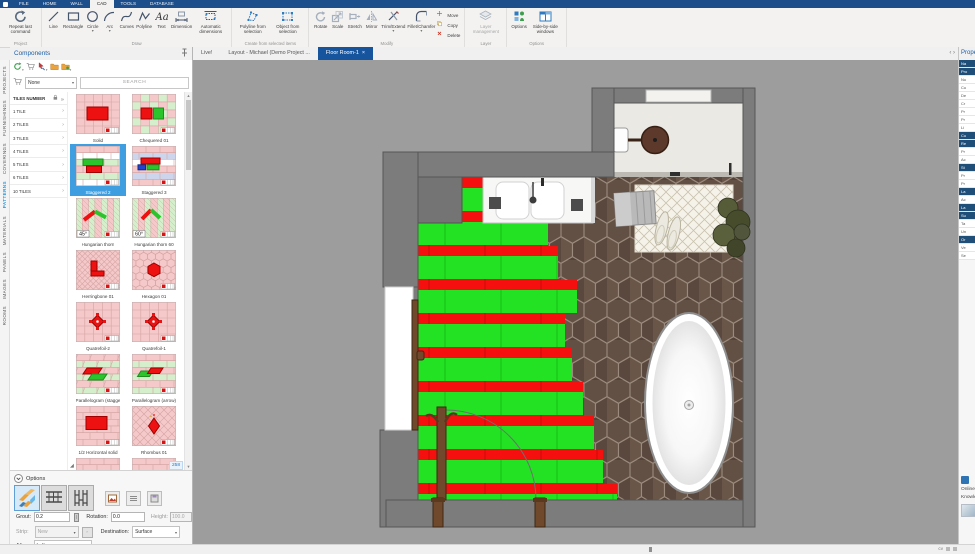 The image size is (975, 554). I want to click on filter-10-tiles: 10 TILES ›, so click(38, 192).